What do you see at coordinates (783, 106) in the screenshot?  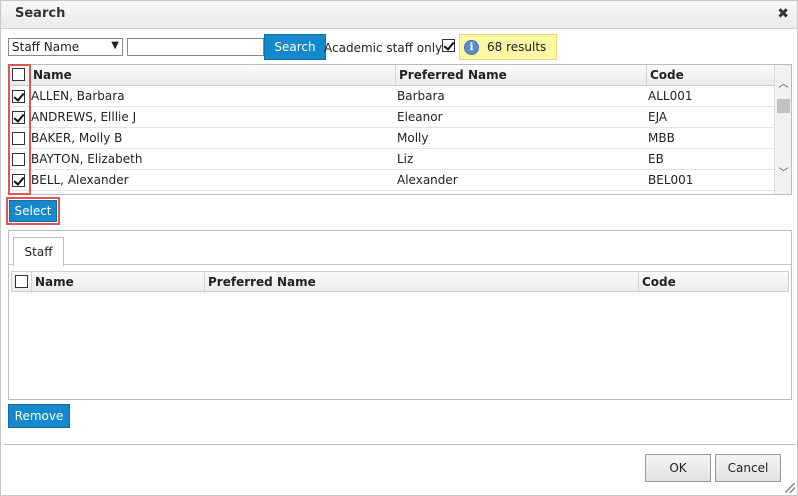 I see `scrollbar-thumb` at bounding box center [783, 106].